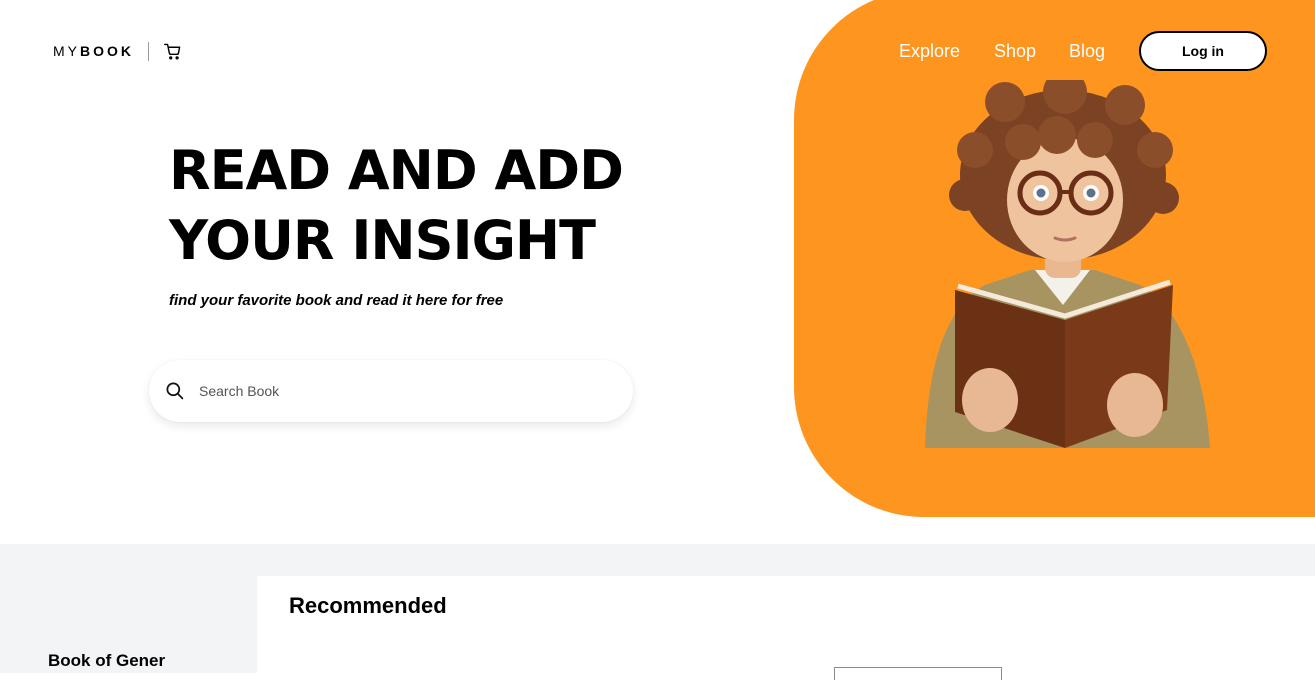 The width and height of the screenshot is (1315, 680). Describe the element at coordinates (66, 51) in the screenshot. I see `logo-prefix: MY` at that location.